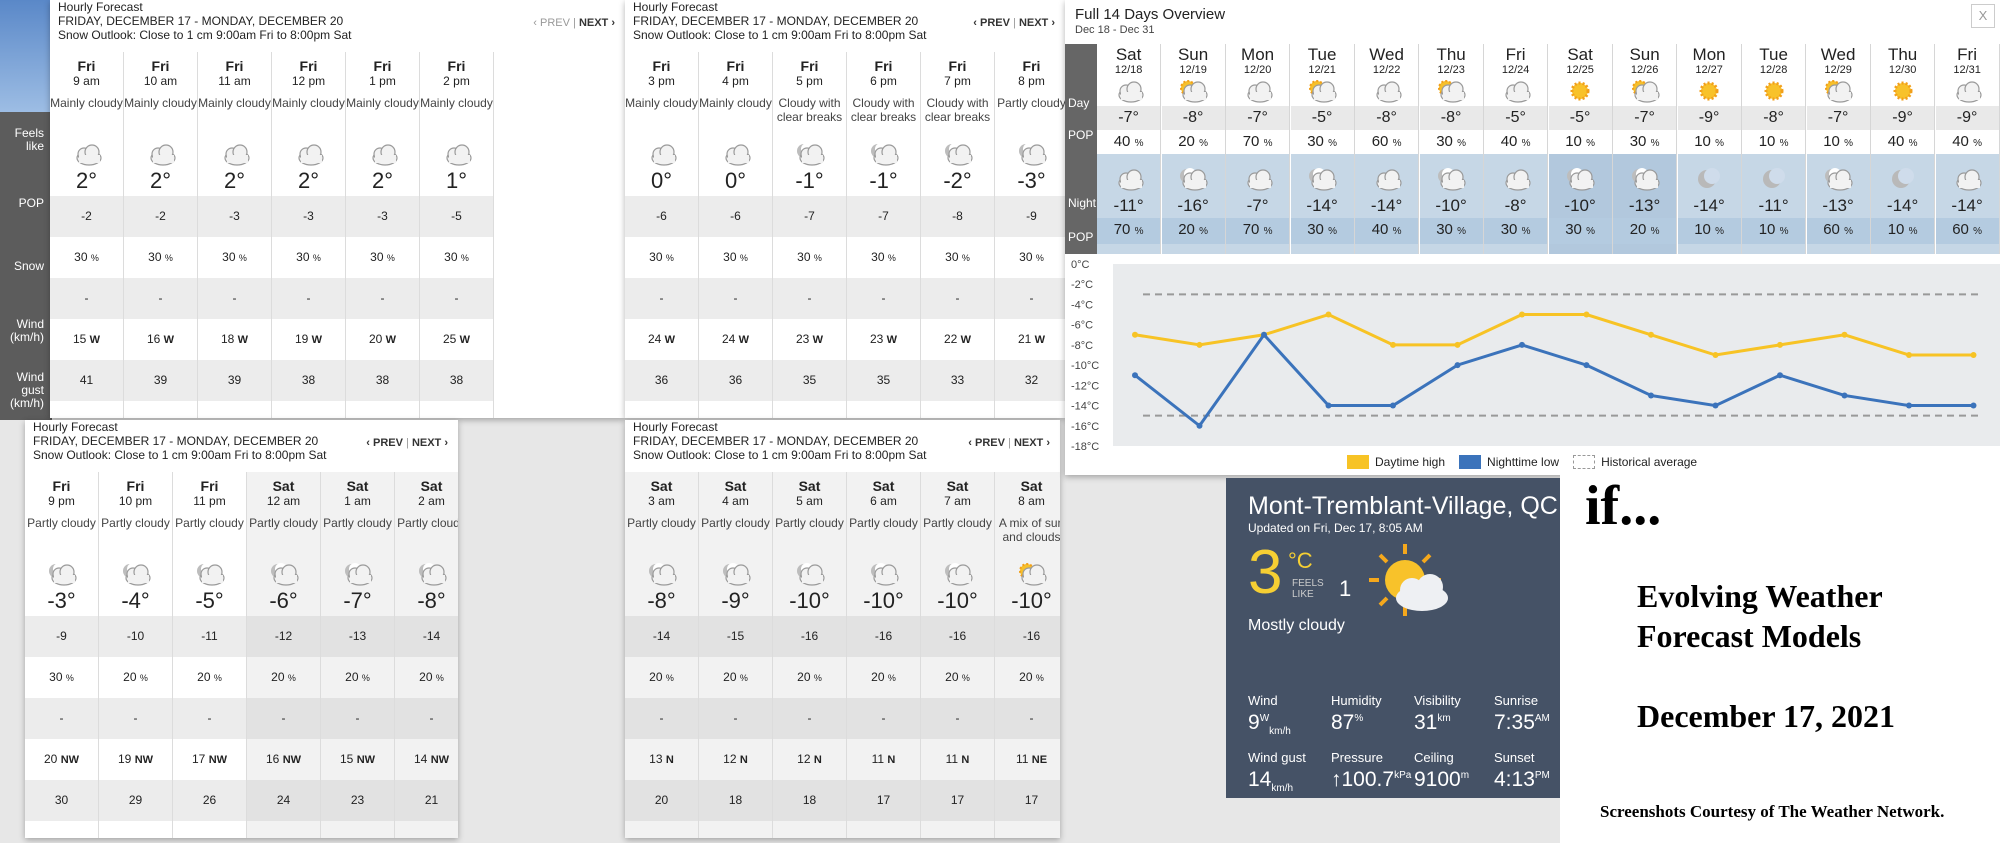 The height and width of the screenshot is (843, 2000). Describe the element at coordinates (1396, 462) in the screenshot. I see `legend-item: Daytime high` at that location.